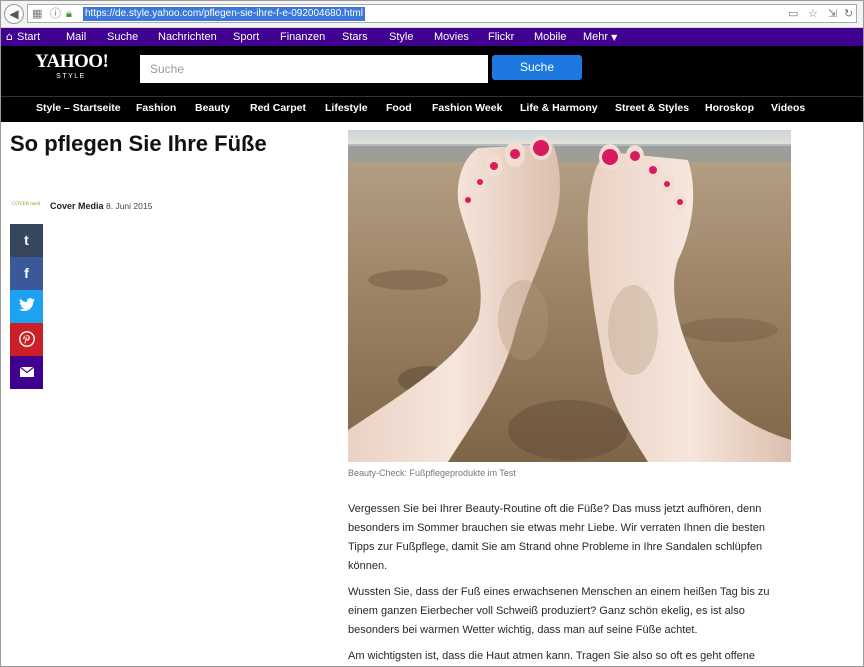  What do you see at coordinates (432, 473) in the screenshot?
I see `image-caption: Beauty-Check: Fußpflegeprodukte im Test` at bounding box center [432, 473].